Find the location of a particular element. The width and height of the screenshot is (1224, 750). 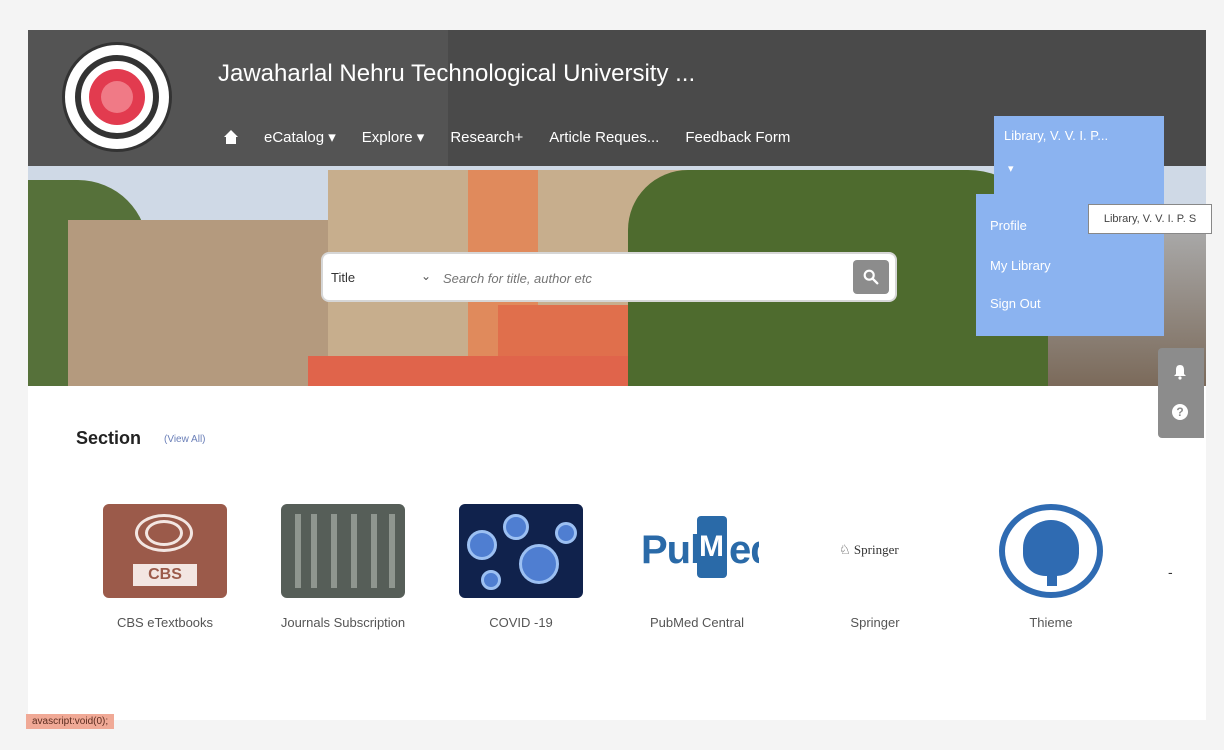

journals-image is located at coordinates (343, 551).